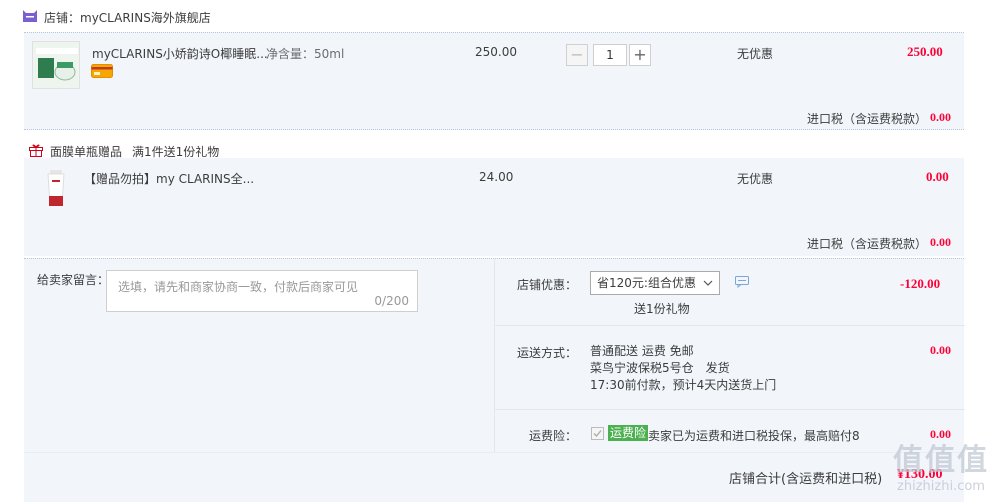 This screenshot has height=504, width=997. Describe the element at coordinates (391, 301) in the screenshot. I see `message-counter: 0/200` at that location.